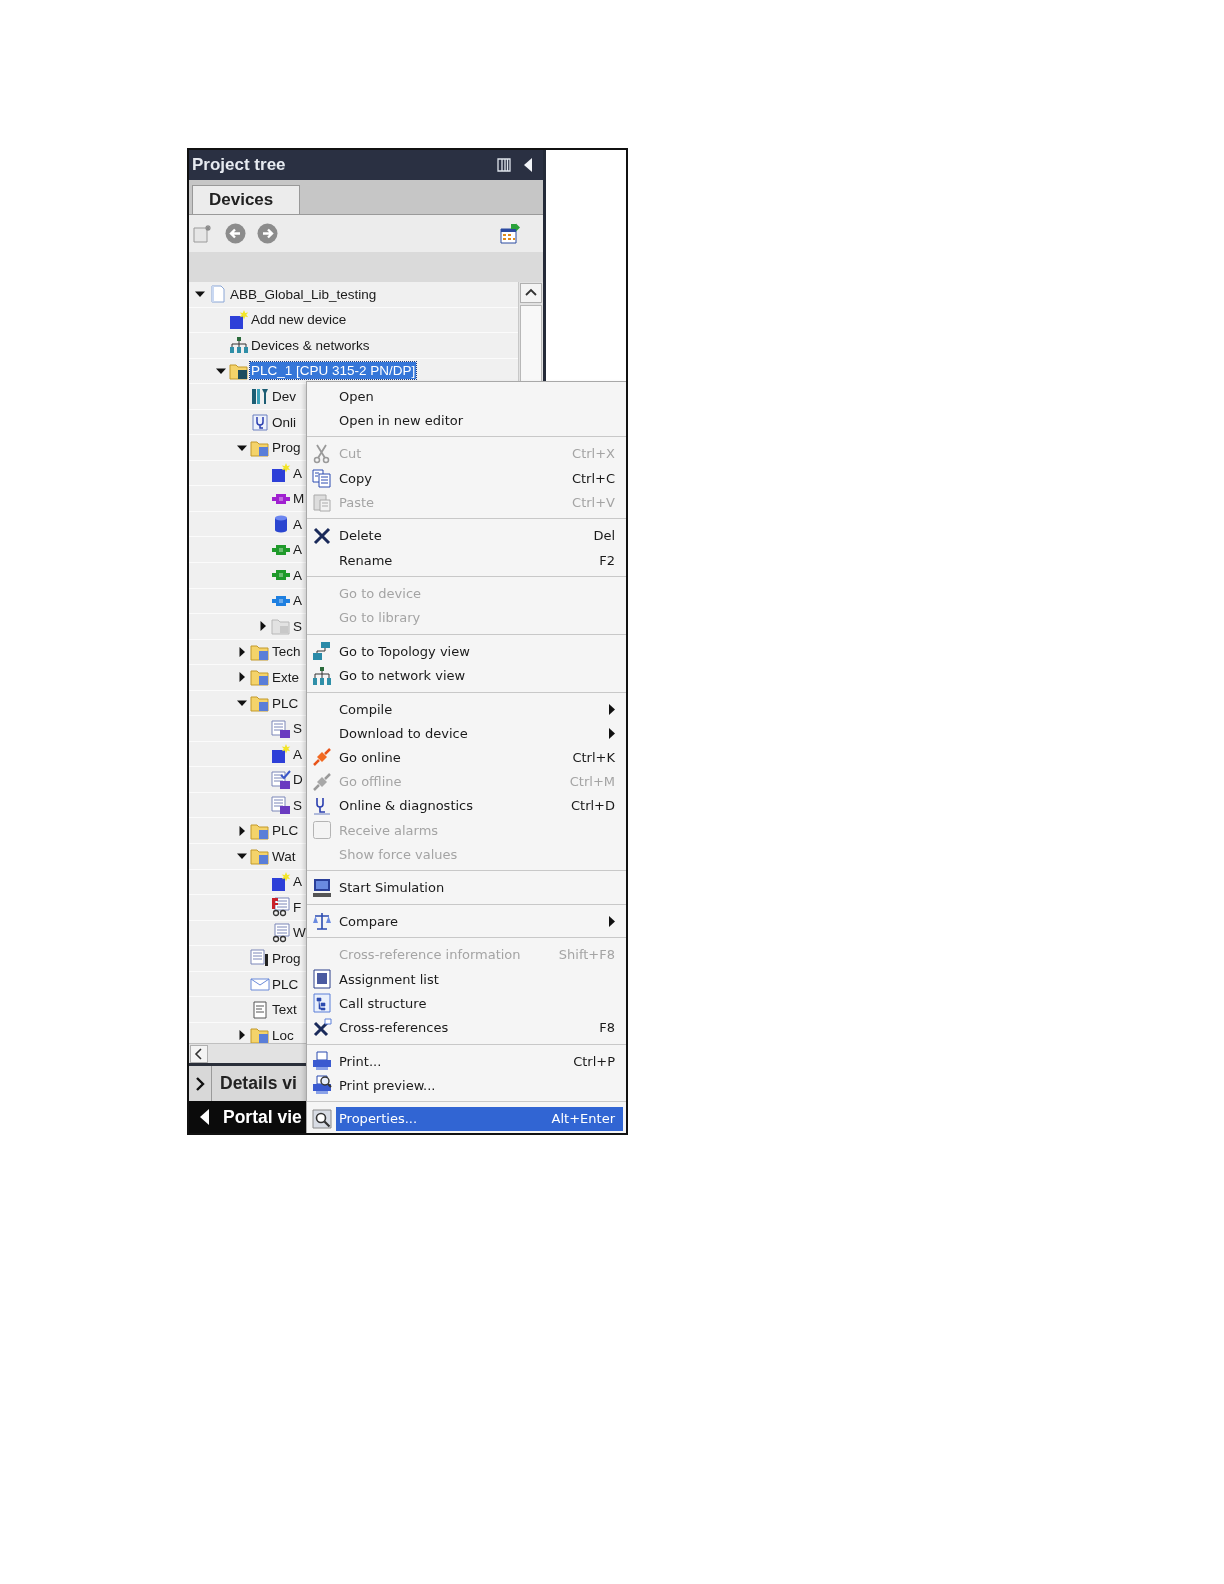 The image size is (1224, 1584). What do you see at coordinates (322, 502) in the screenshot?
I see `clipboard-icon` at bounding box center [322, 502].